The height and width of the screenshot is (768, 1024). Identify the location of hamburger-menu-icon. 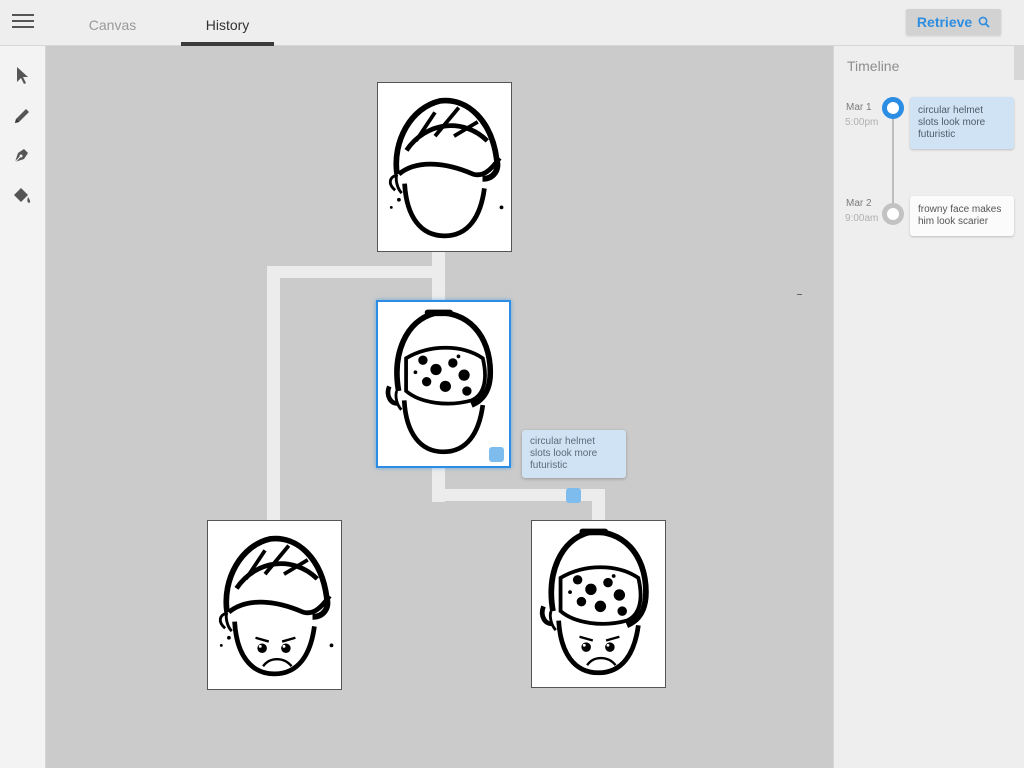
(23, 22).